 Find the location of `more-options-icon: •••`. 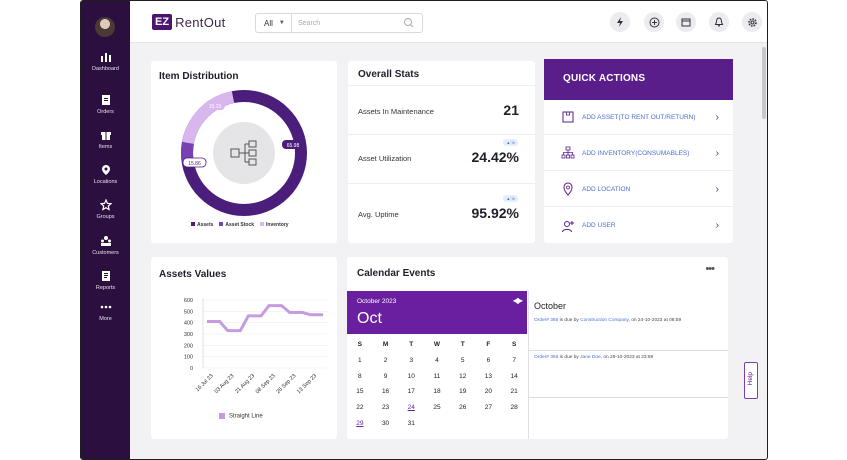

more-options-icon: ••• is located at coordinates (710, 269).